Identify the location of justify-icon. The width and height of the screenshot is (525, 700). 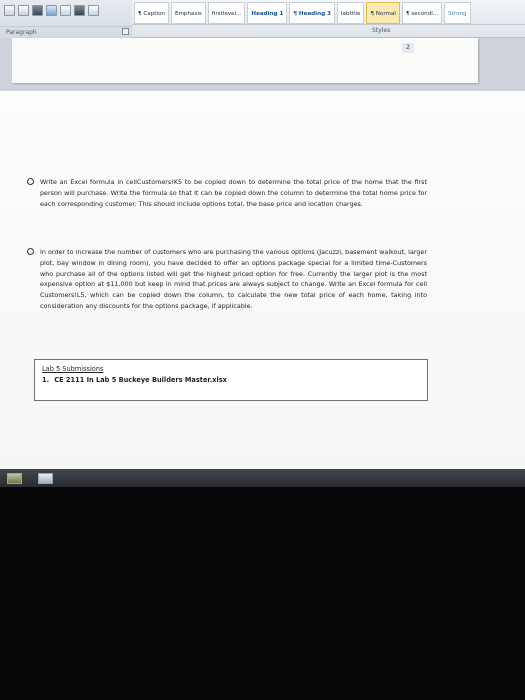
(51, 10).